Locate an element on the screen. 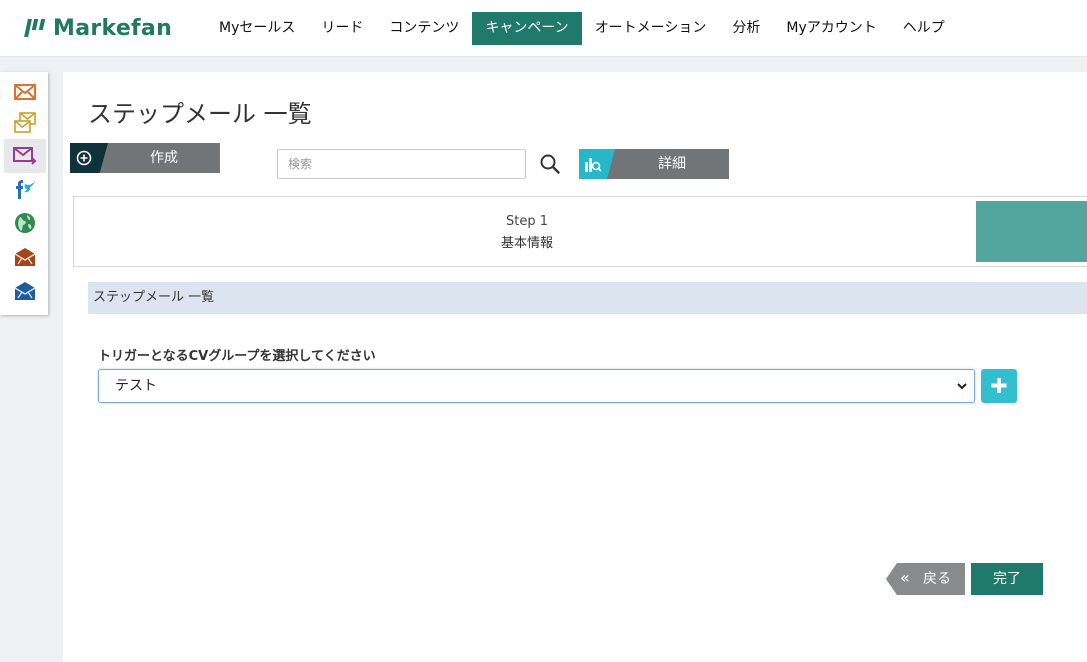 The width and height of the screenshot is (1087, 662). nav-item-analytics: 分析 is located at coordinates (746, 28).